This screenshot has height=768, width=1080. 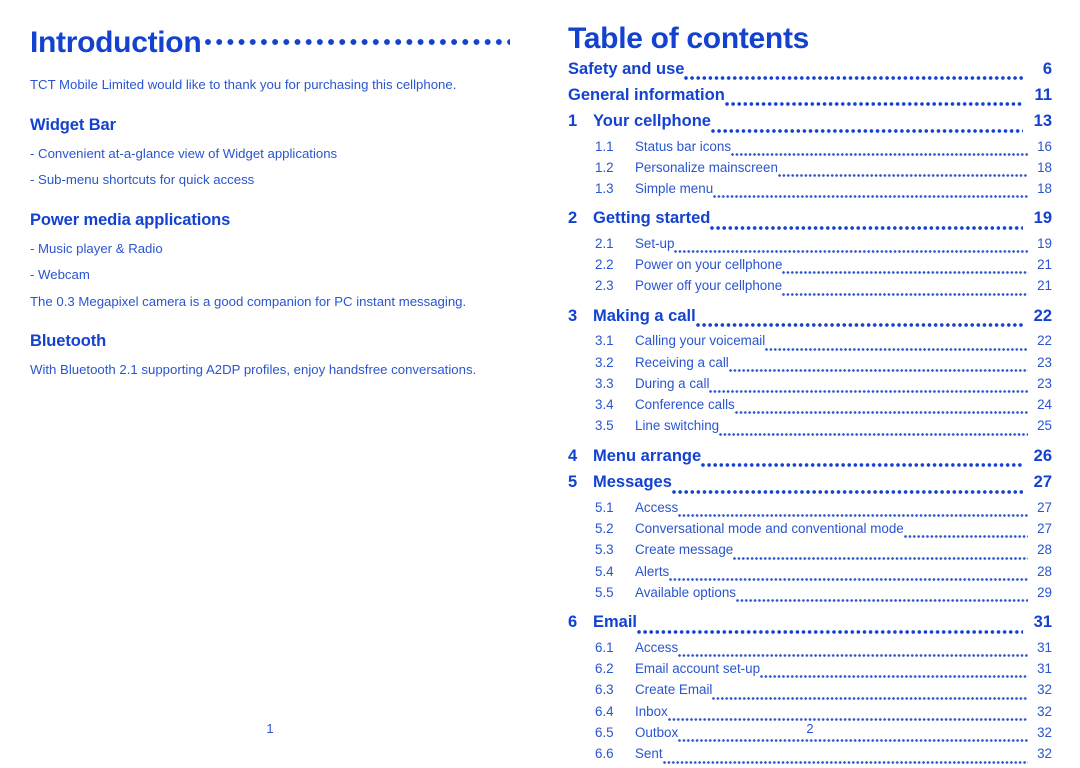 What do you see at coordinates (573, 121) in the screenshot?
I see `toc-entry-number: 1` at bounding box center [573, 121].